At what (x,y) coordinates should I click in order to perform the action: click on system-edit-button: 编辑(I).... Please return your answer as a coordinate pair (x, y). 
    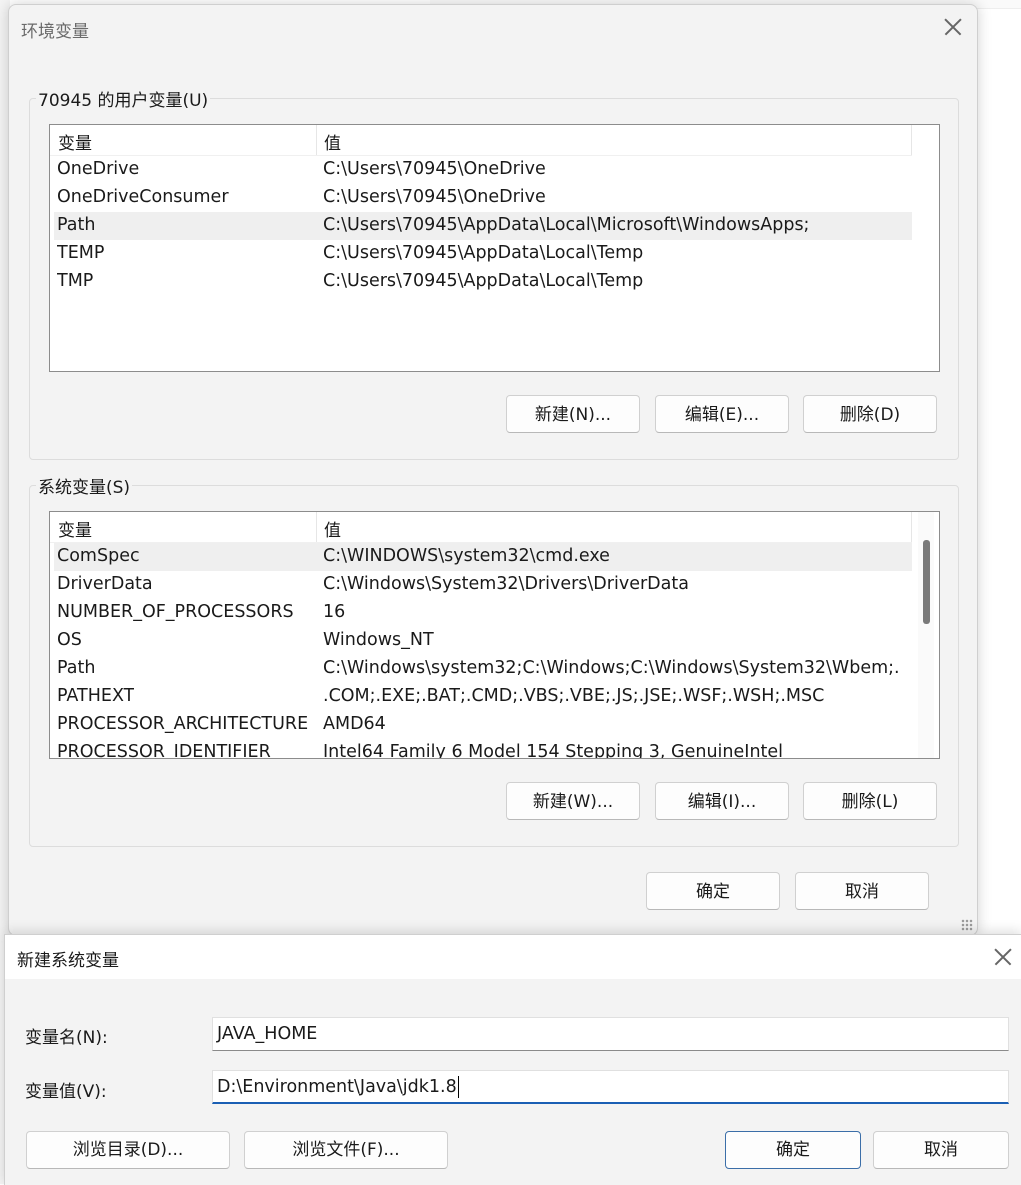
    Looking at the image, I should click on (722, 801).